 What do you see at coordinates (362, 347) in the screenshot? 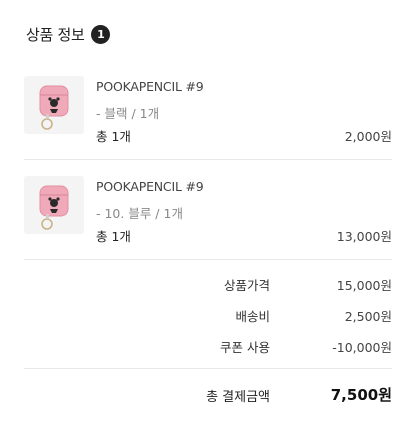
I see `coupon-value: -10,000원` at bounding box center [362, 347].